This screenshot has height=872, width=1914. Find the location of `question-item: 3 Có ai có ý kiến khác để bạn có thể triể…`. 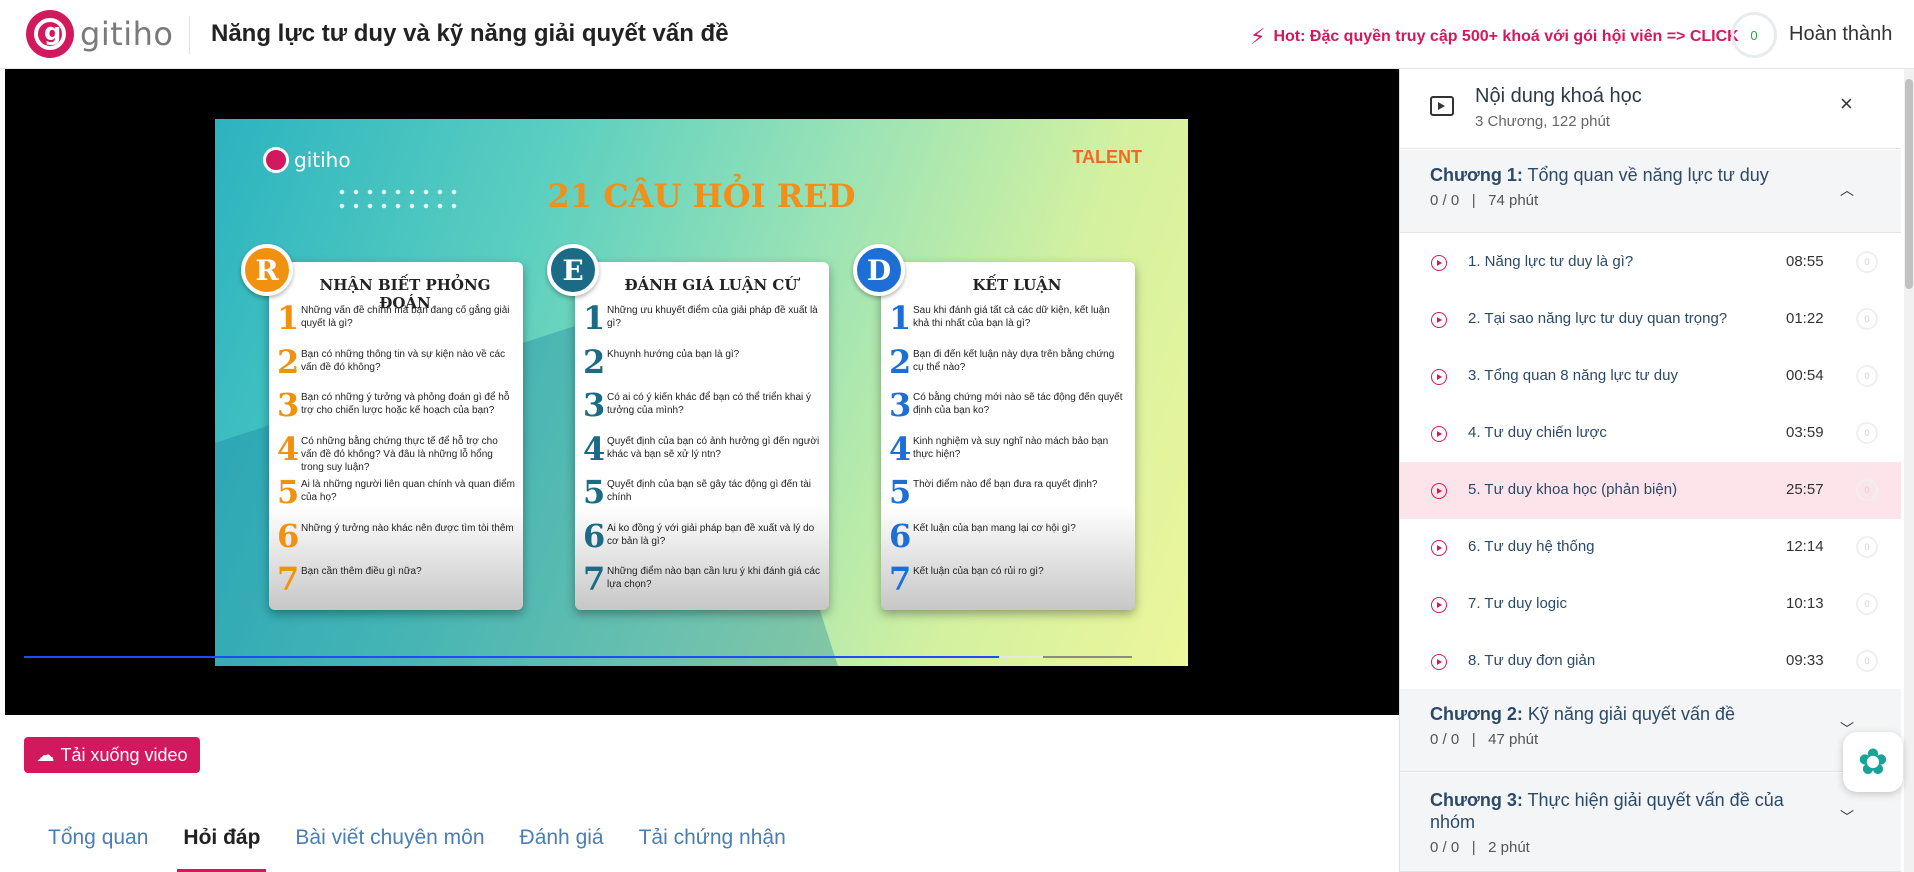

question-item: 3 Có ai có ý kiến khác để bạn có thể triể… is located at coordinates (702, 411).